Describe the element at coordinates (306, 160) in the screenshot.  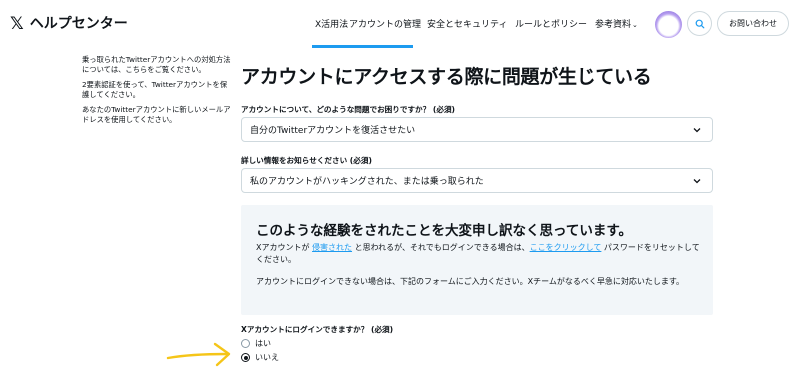
I see `details-field-label: 詳しい情報をお知らせください (必須)` at that location.